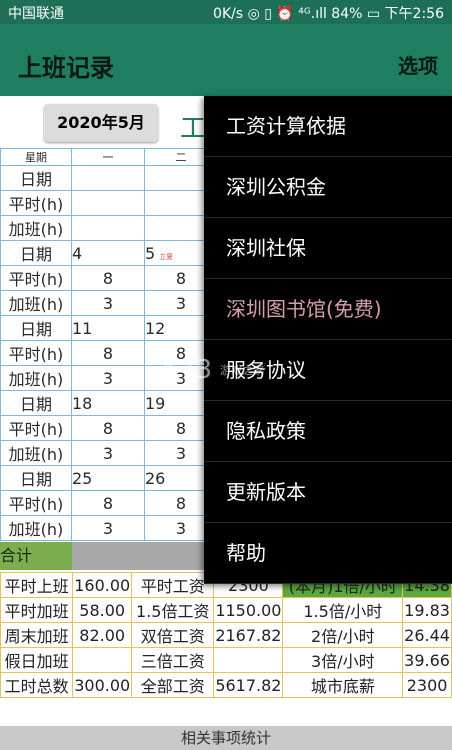 The image size is (452, 750). What do you see at coordinates (328, 370) in the screenshot?
I see `menu-item: 服务协议` at bounding box center [328, 370].